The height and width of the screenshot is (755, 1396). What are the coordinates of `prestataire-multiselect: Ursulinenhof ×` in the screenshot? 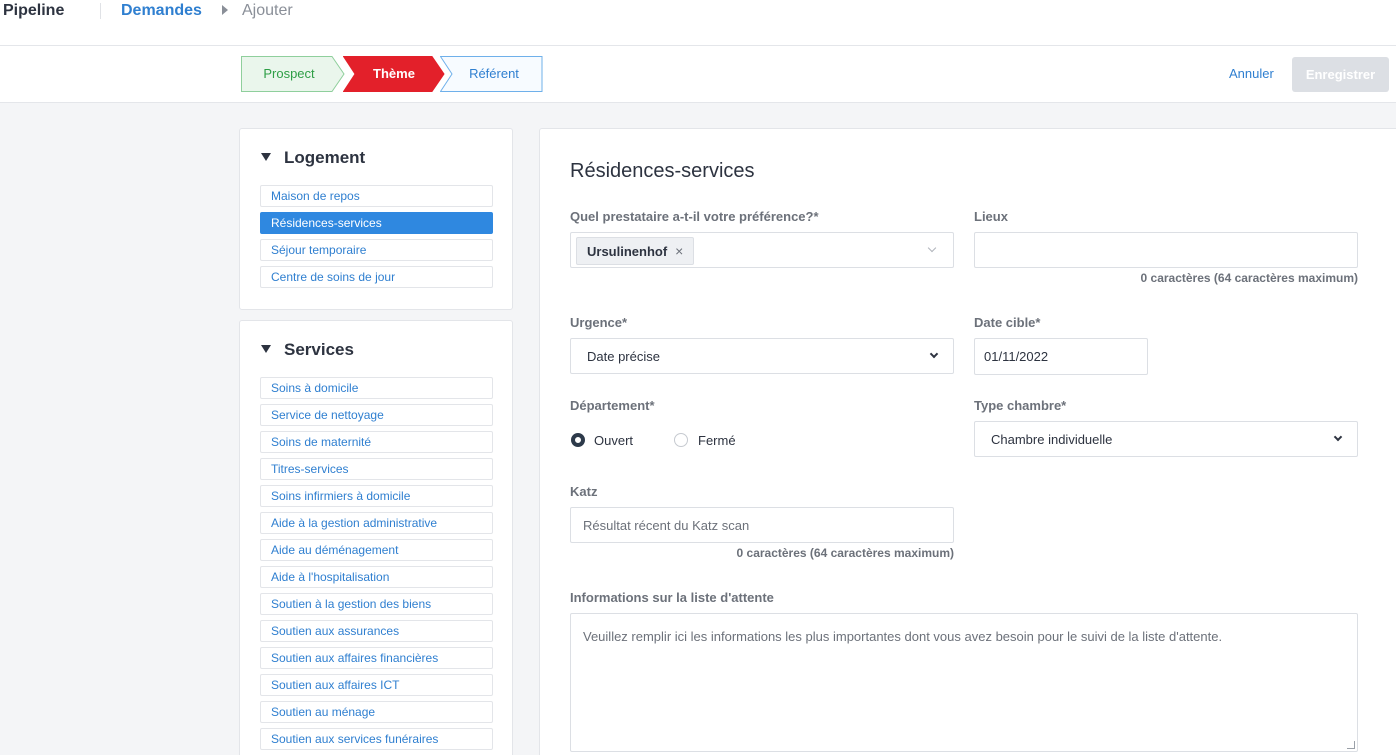 It's located at (762, 250).